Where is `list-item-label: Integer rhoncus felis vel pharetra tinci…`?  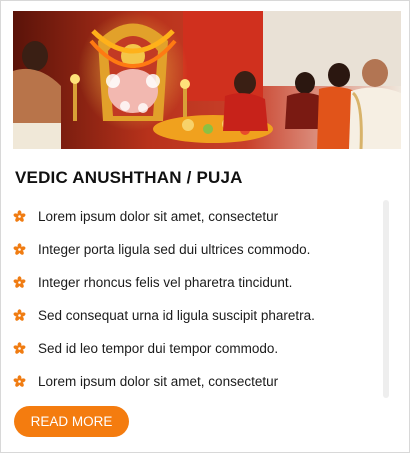
list-item-label: Integer rhoncus felis vel pharetra tinci… is located at coordinates (165, 282).